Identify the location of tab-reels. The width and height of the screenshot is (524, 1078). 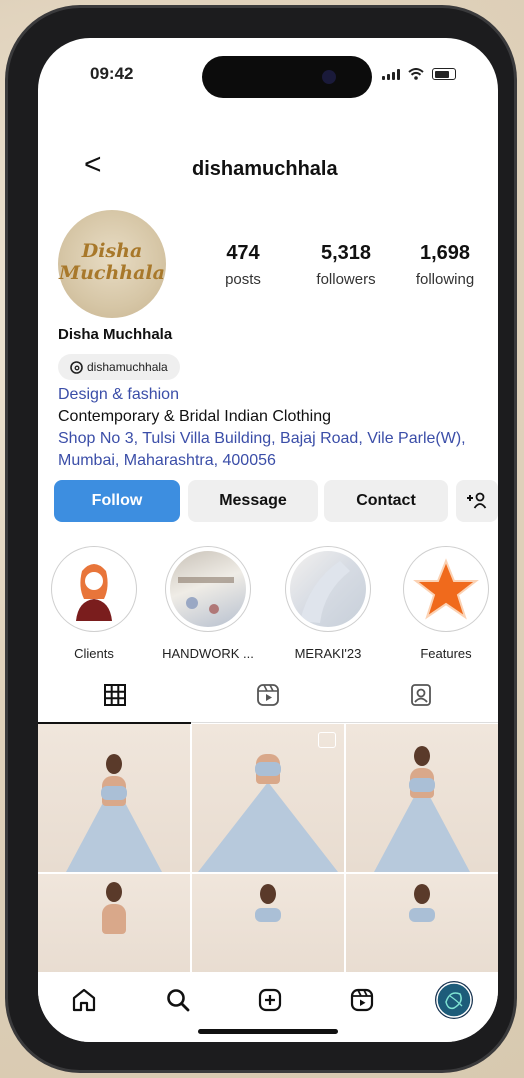
(267, 695).